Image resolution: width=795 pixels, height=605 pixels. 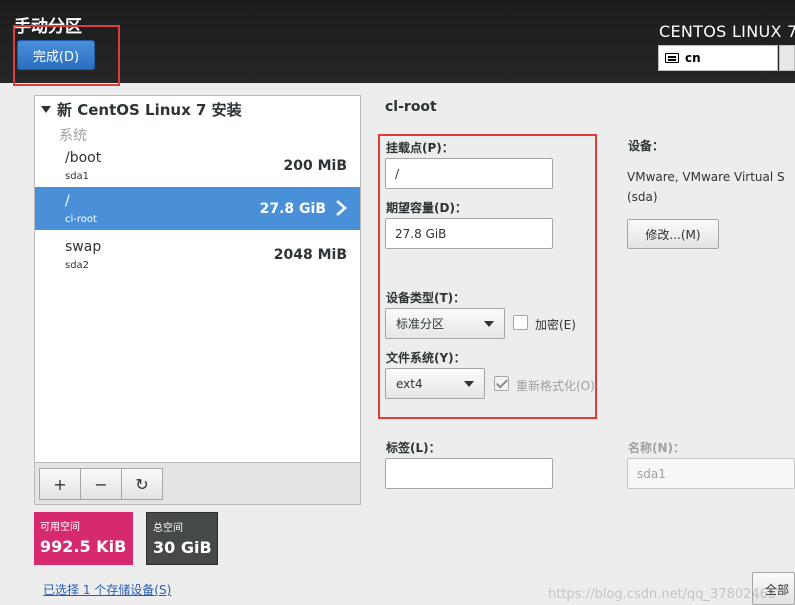 What do you see at coordinates (711, 473) in the screenshot?
I see `name-input: sda1` at bounding box center [711, 473].